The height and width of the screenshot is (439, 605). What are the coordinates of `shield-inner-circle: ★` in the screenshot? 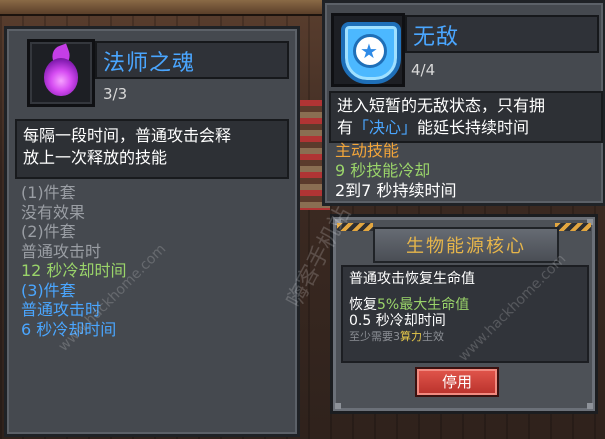 It's located at (370, 51).